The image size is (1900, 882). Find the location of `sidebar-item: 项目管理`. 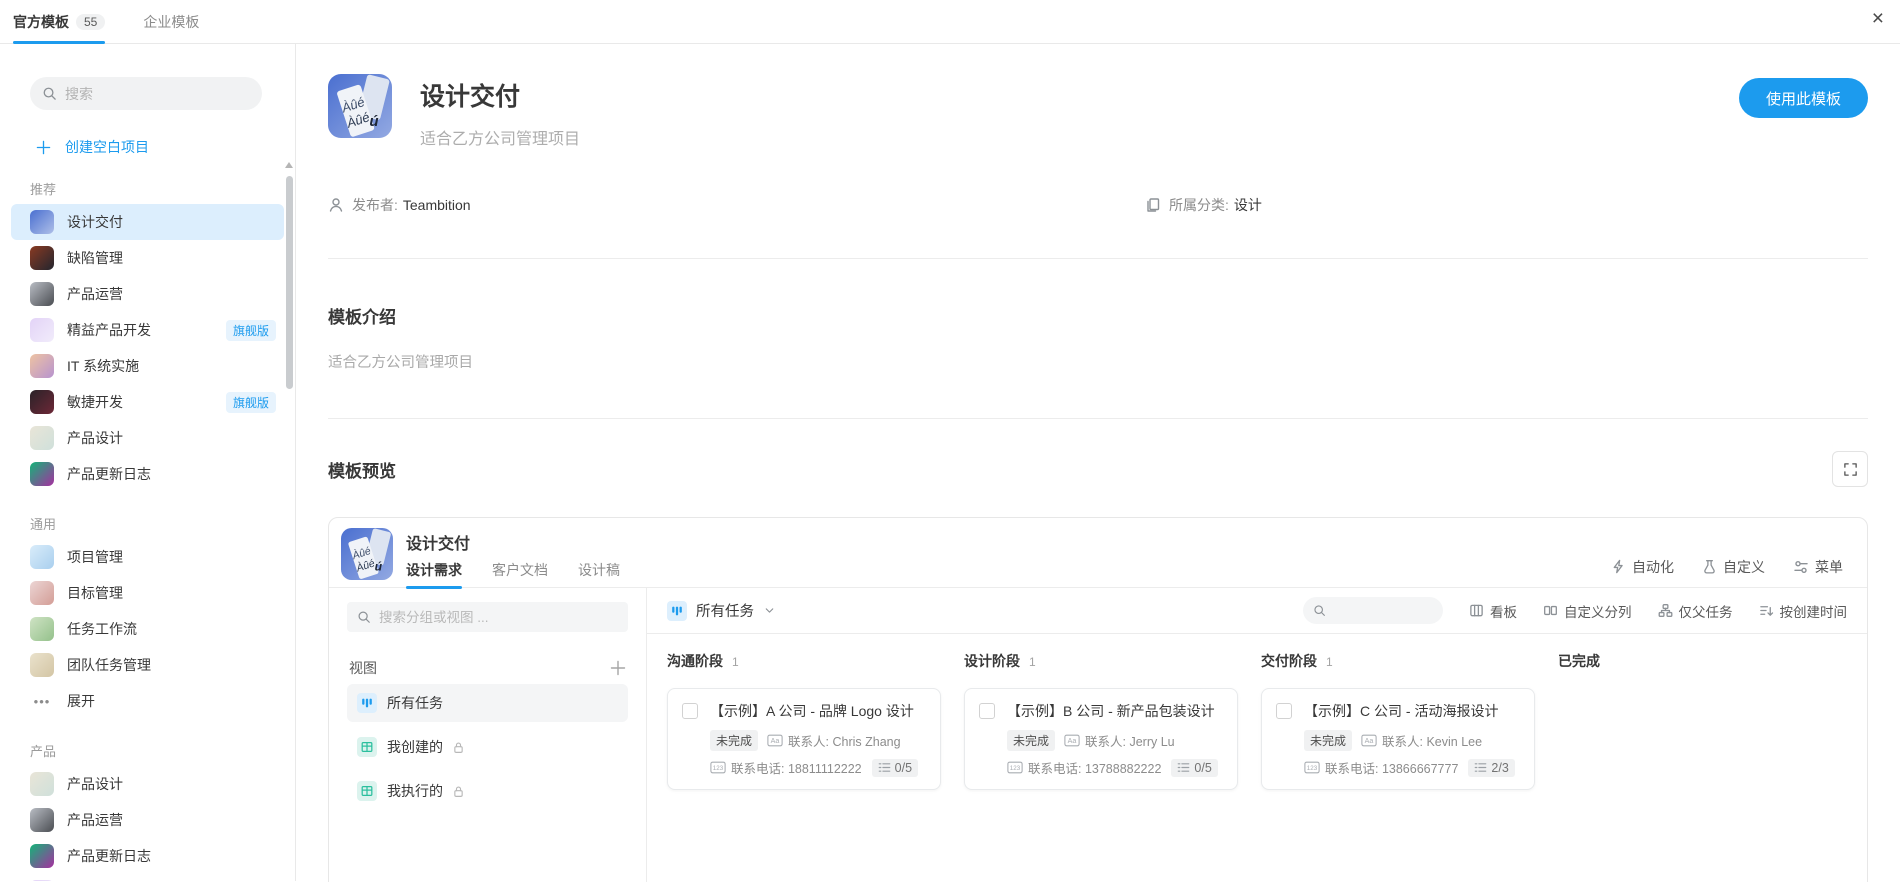

sidebar-item: 项目管理 is located at coordinates (147, 557).